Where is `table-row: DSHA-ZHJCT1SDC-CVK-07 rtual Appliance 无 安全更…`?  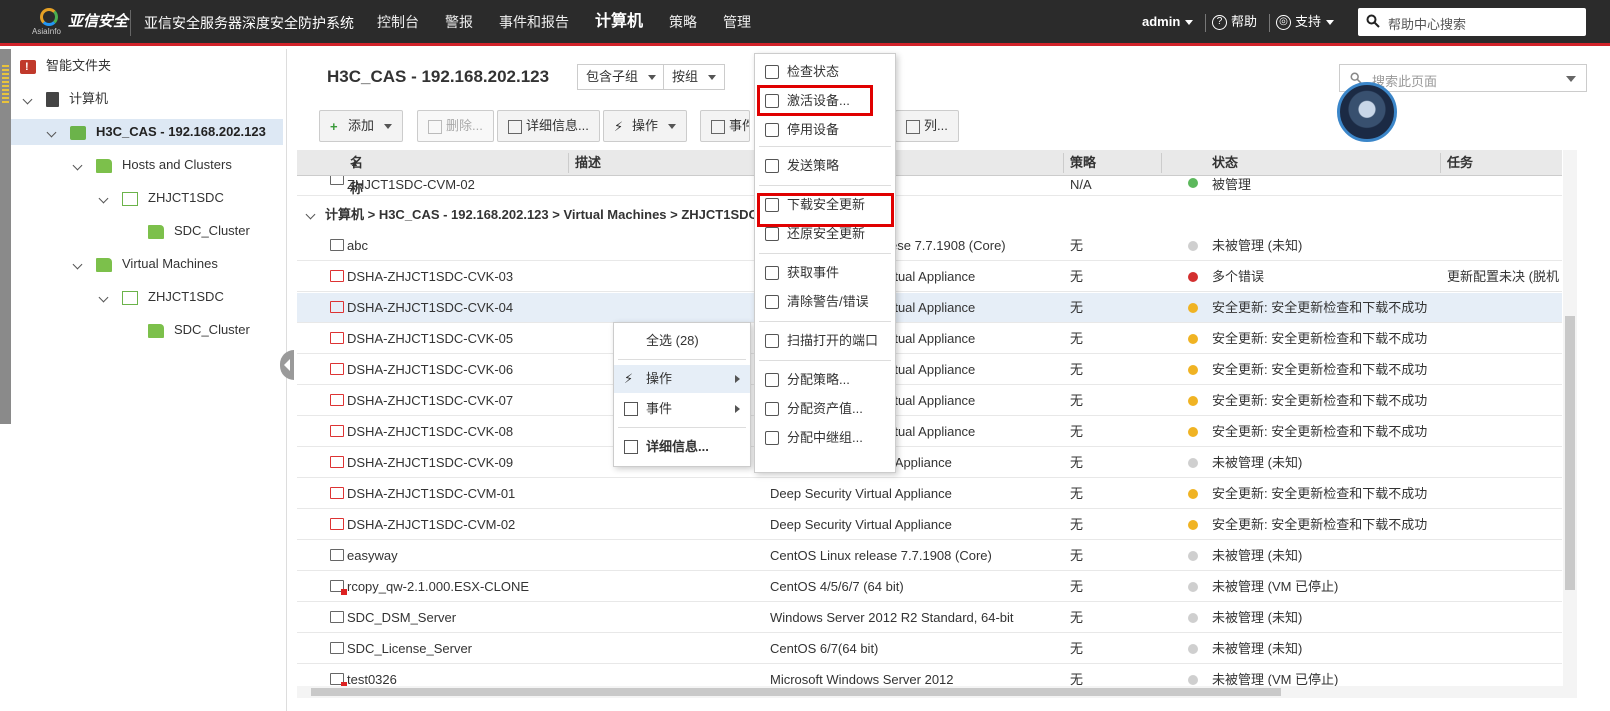
table-row: DSHA-ZHJCT1SDC-CVK-07 rtual Appliance 无 安全更… is located at coordinates (929, 401).